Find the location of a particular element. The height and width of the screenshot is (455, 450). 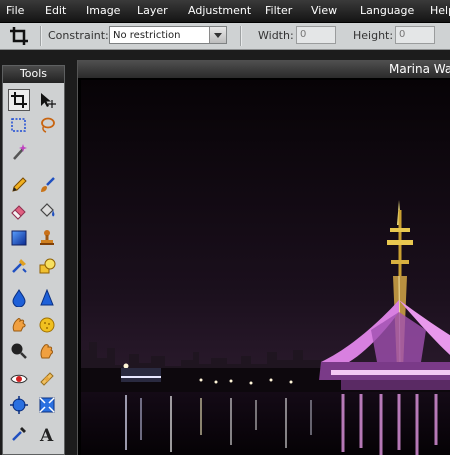

tool-spot-heal is located at coordinates (47, 379).